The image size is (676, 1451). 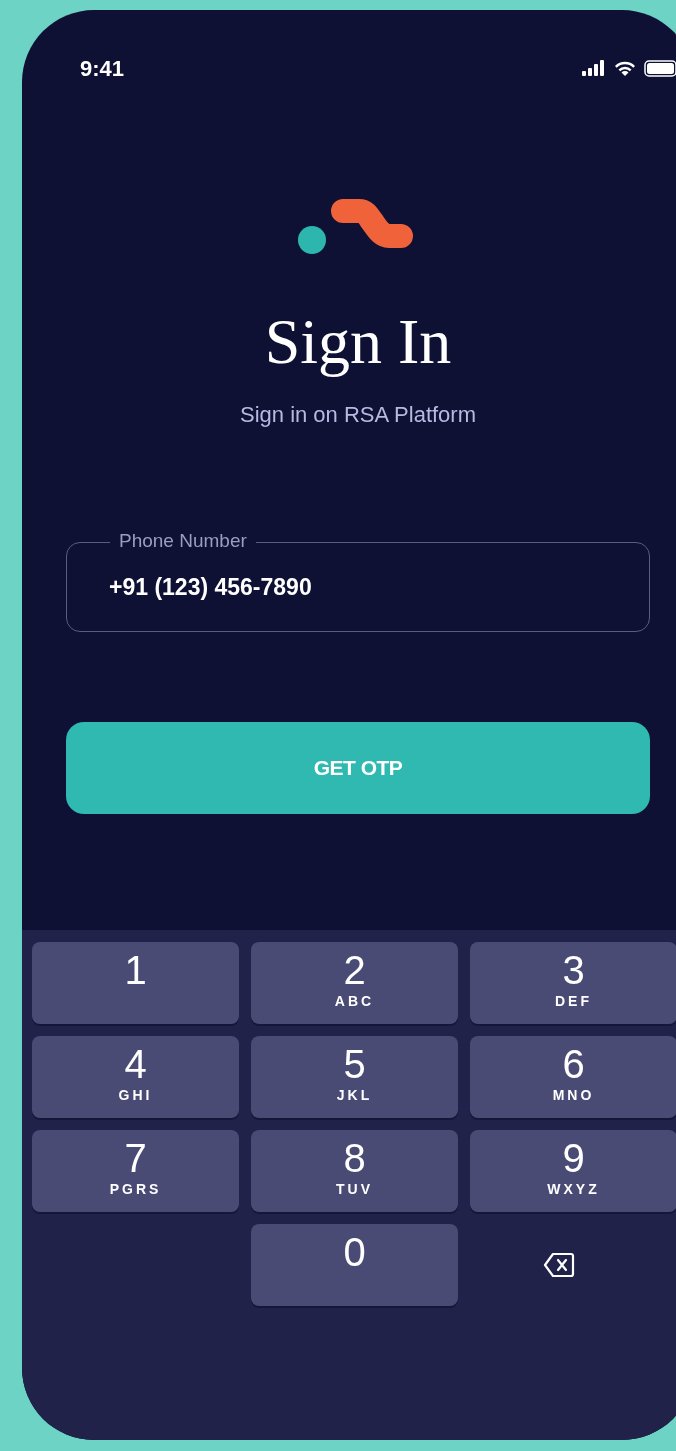 What do you see at coordinates (135, 1171) in the screenshot?
I see `keypad-key: 7 PGRS` at bounding box center [135, 1171].